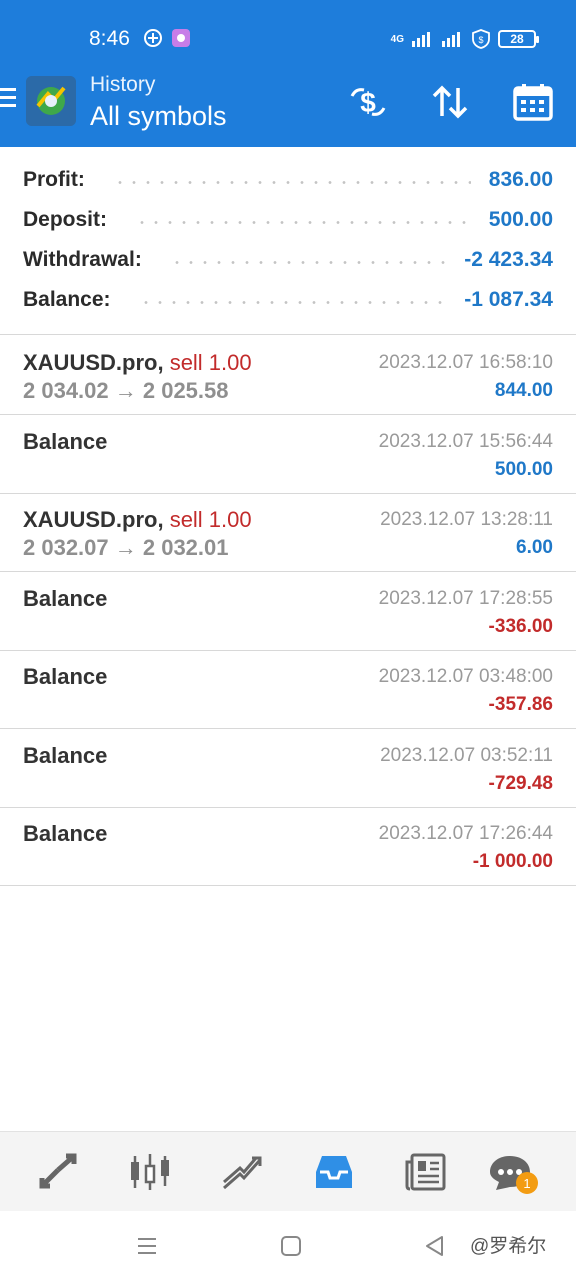  What do you see at coordinates (435, 1246) in the screenshot?
I see `back-icon` at bounding box center [435, 1246].